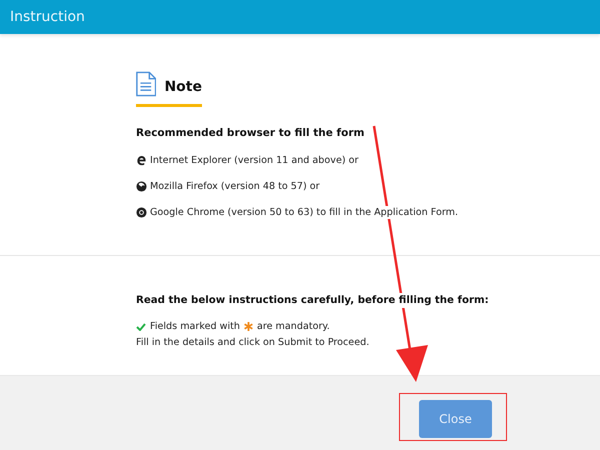  I want to click on section-heading: Read the below instructions carefully, before filling the form:, so click(312, 300).